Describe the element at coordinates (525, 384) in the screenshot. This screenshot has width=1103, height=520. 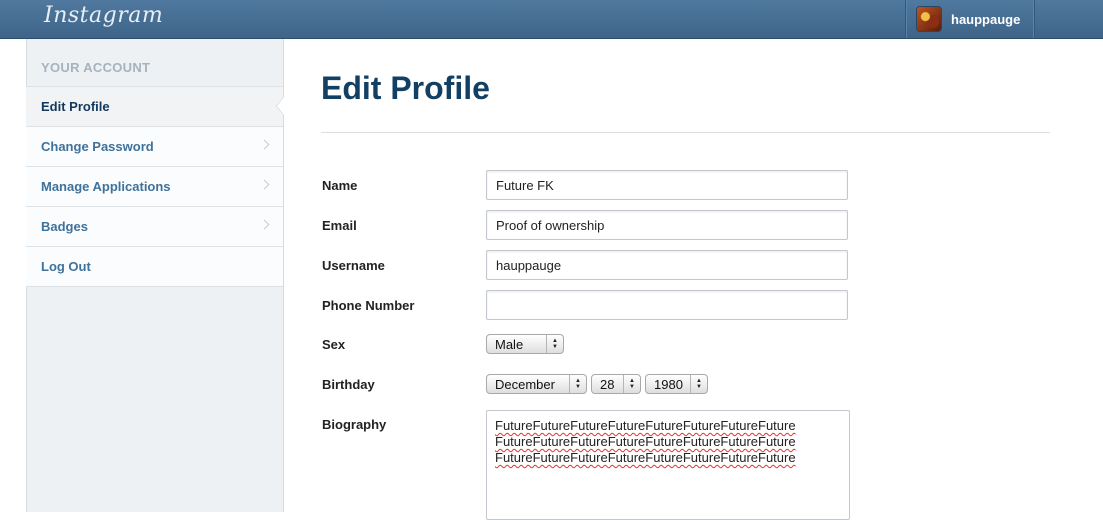
I see `birthday-month-value: December` at that location.